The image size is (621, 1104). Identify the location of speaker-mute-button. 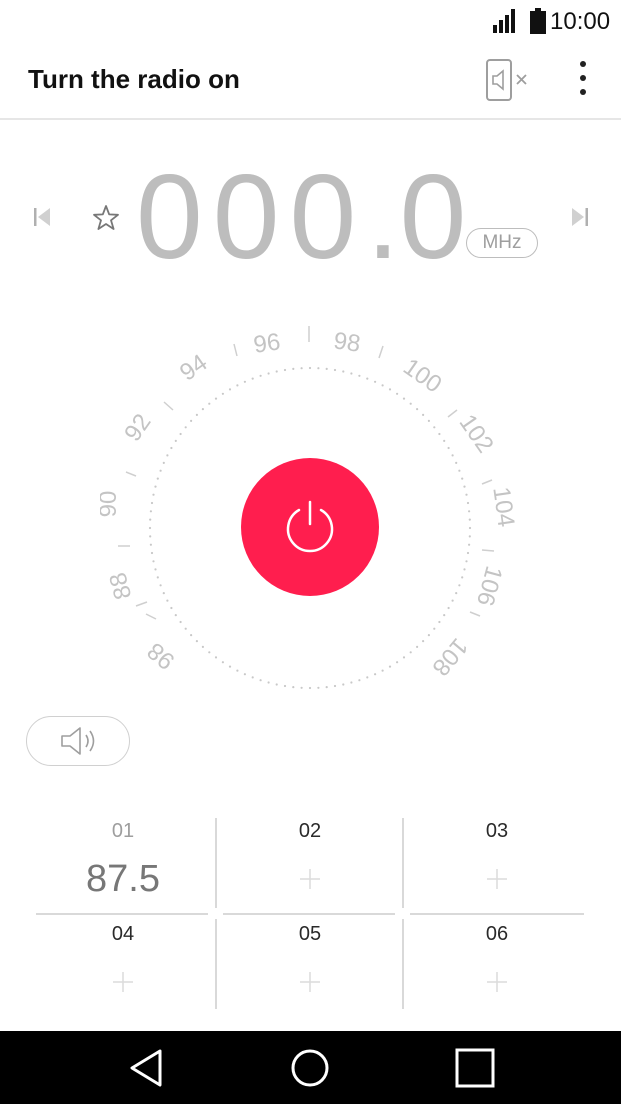
(508, 80).